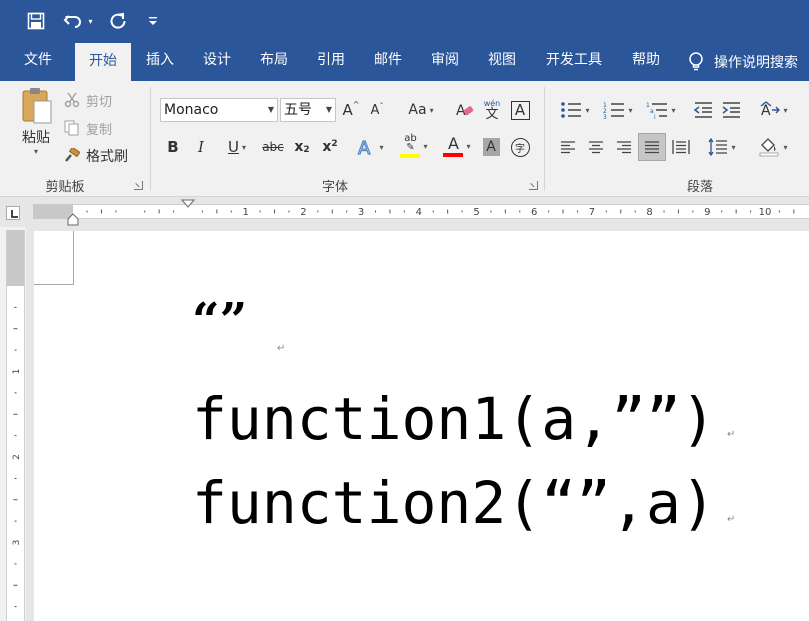  I want to click on cut-button: 剪切, so click(88, 100).